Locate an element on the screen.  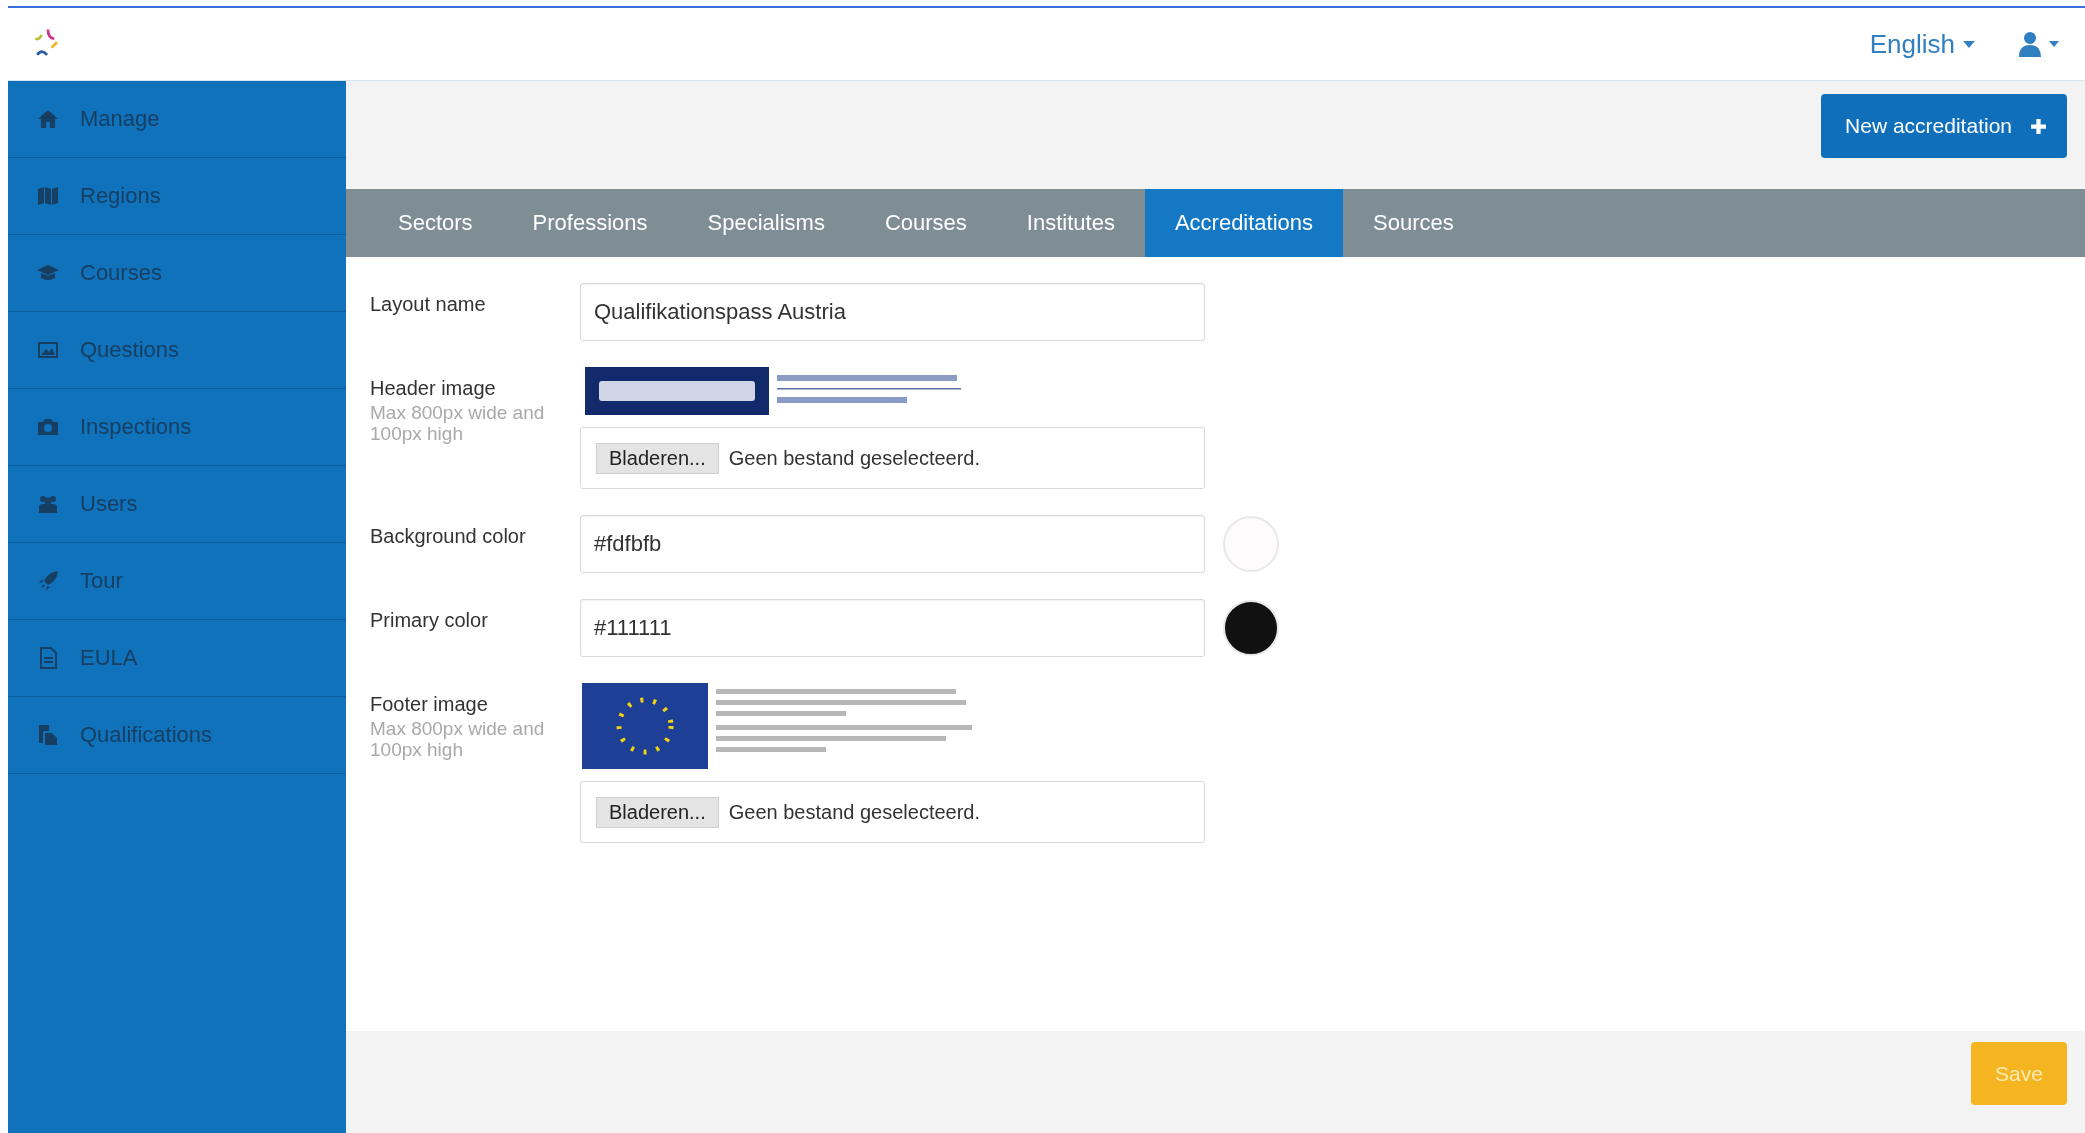
home-icon is located at coordinates (48, 119).